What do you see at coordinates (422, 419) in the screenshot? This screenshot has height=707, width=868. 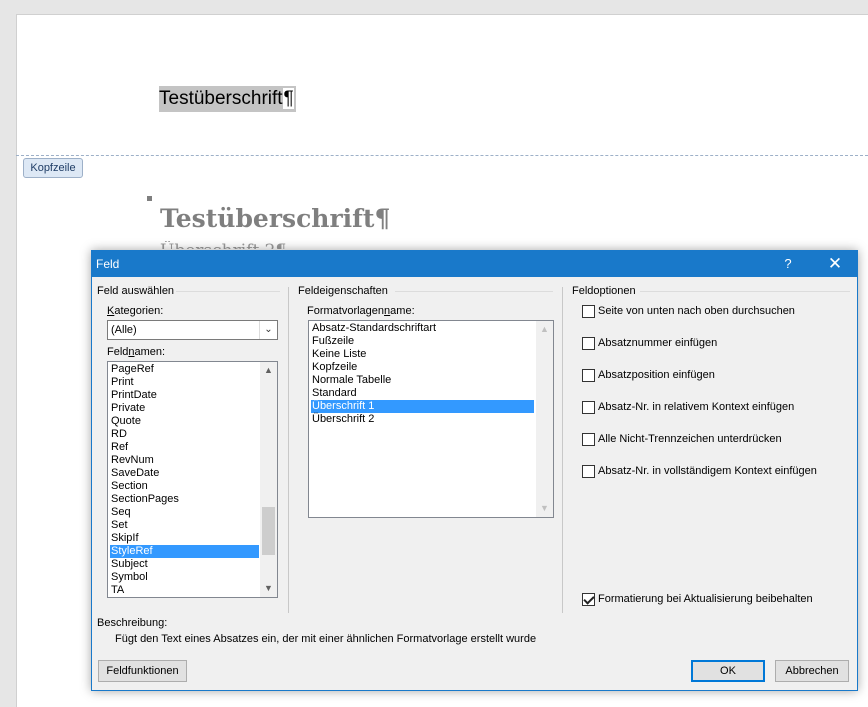 I see `style-item: Überschrift 2` at bounding box center [422, 419].